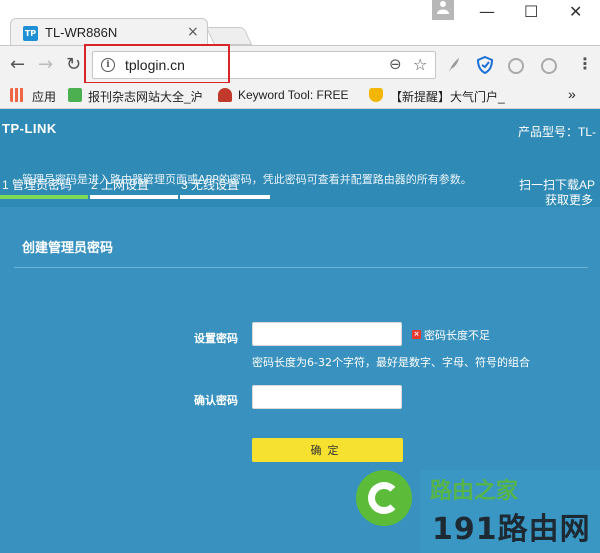 This screenshot has width=600, height=553. I want to click on bookmark-keyword-tool: Keyword Tool: FREE, so click(293, 95).